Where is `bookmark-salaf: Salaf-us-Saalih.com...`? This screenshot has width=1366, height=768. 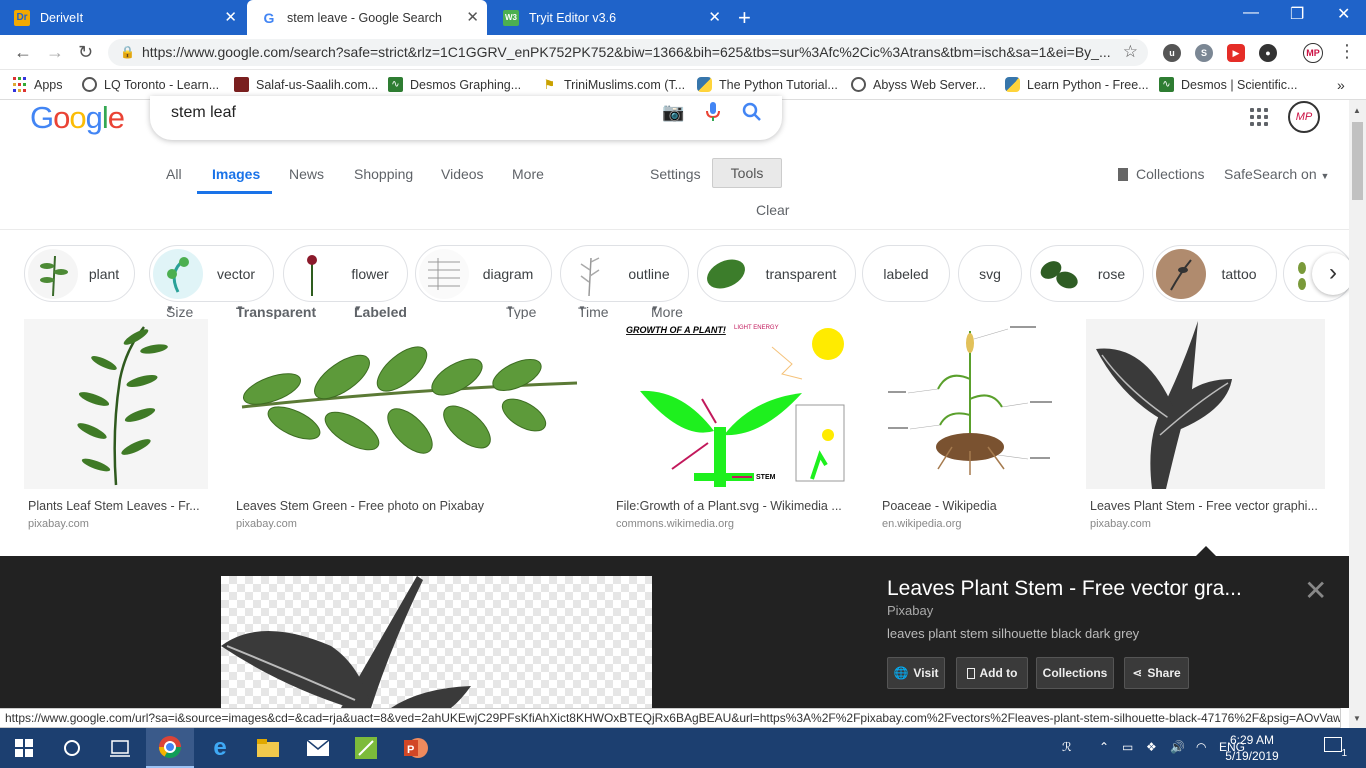 bookmark-salaf: Salaf-us-Saalih.com... is located at coordinates (306, 84).